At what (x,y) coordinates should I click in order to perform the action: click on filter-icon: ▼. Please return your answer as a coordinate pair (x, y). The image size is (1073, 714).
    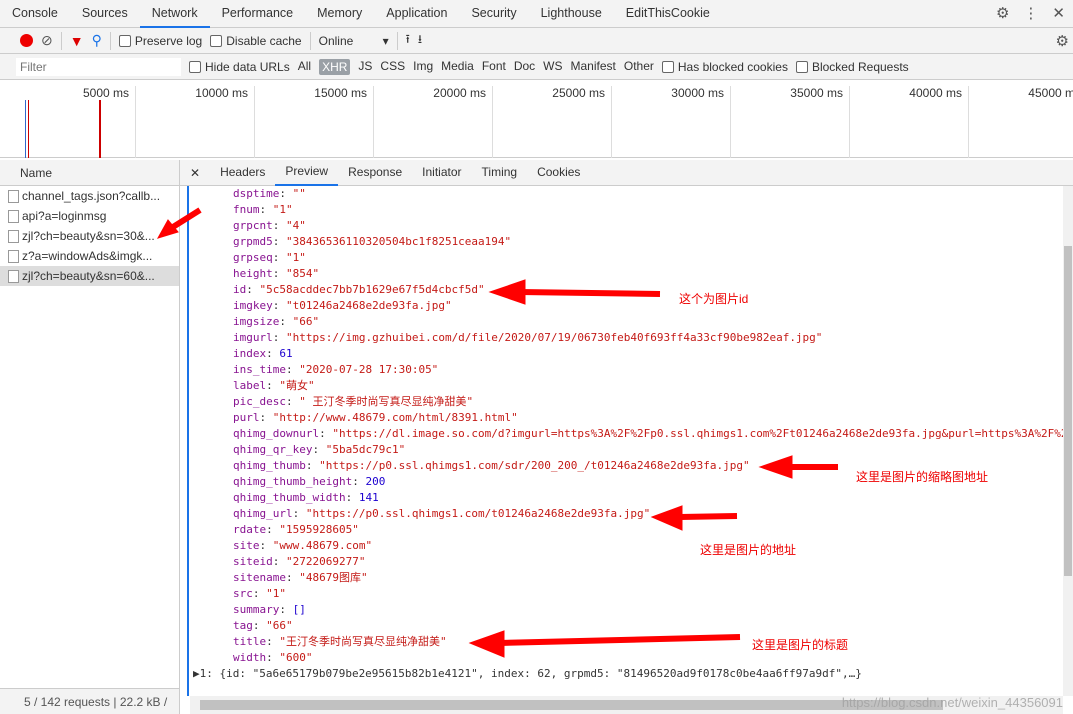
    Looking at the image, I should click on (77, 41).